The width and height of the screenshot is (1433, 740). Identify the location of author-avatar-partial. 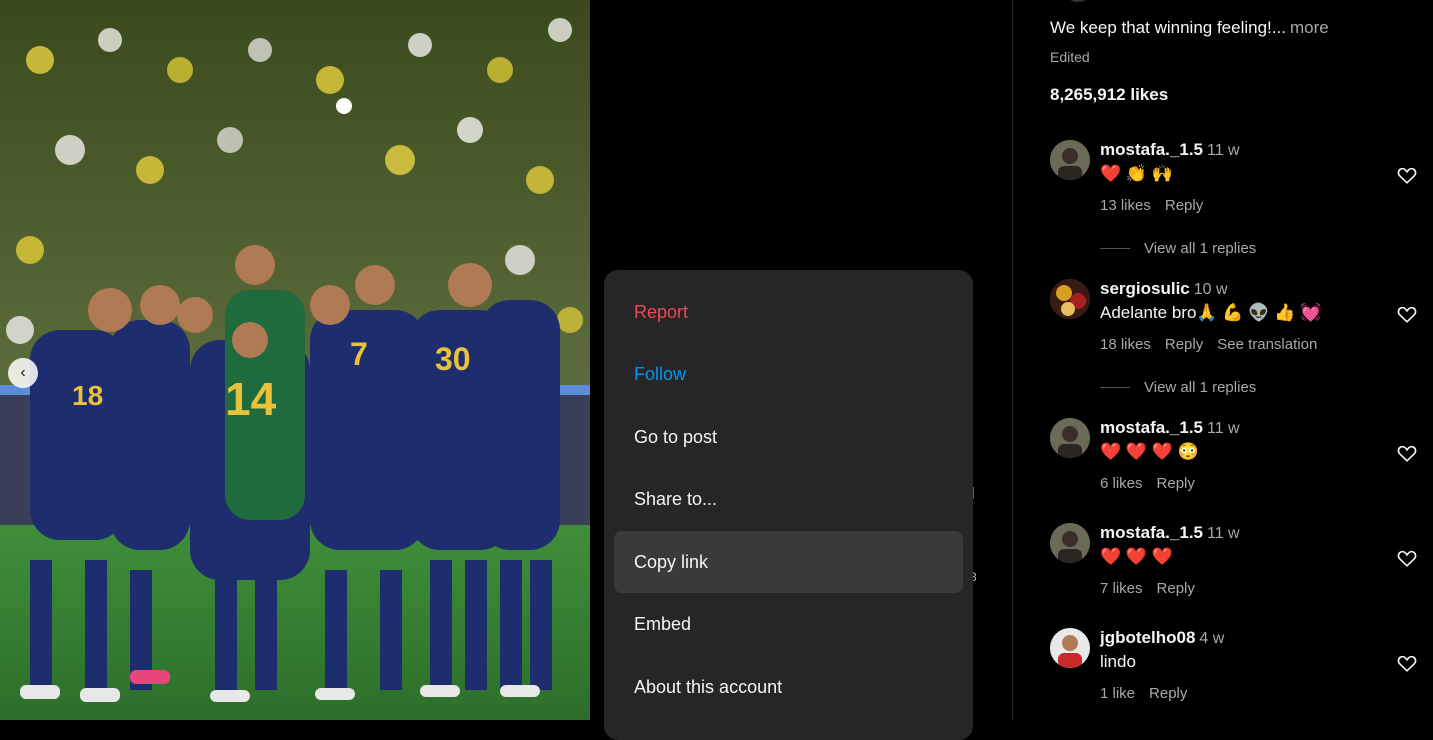
(1078, 1).